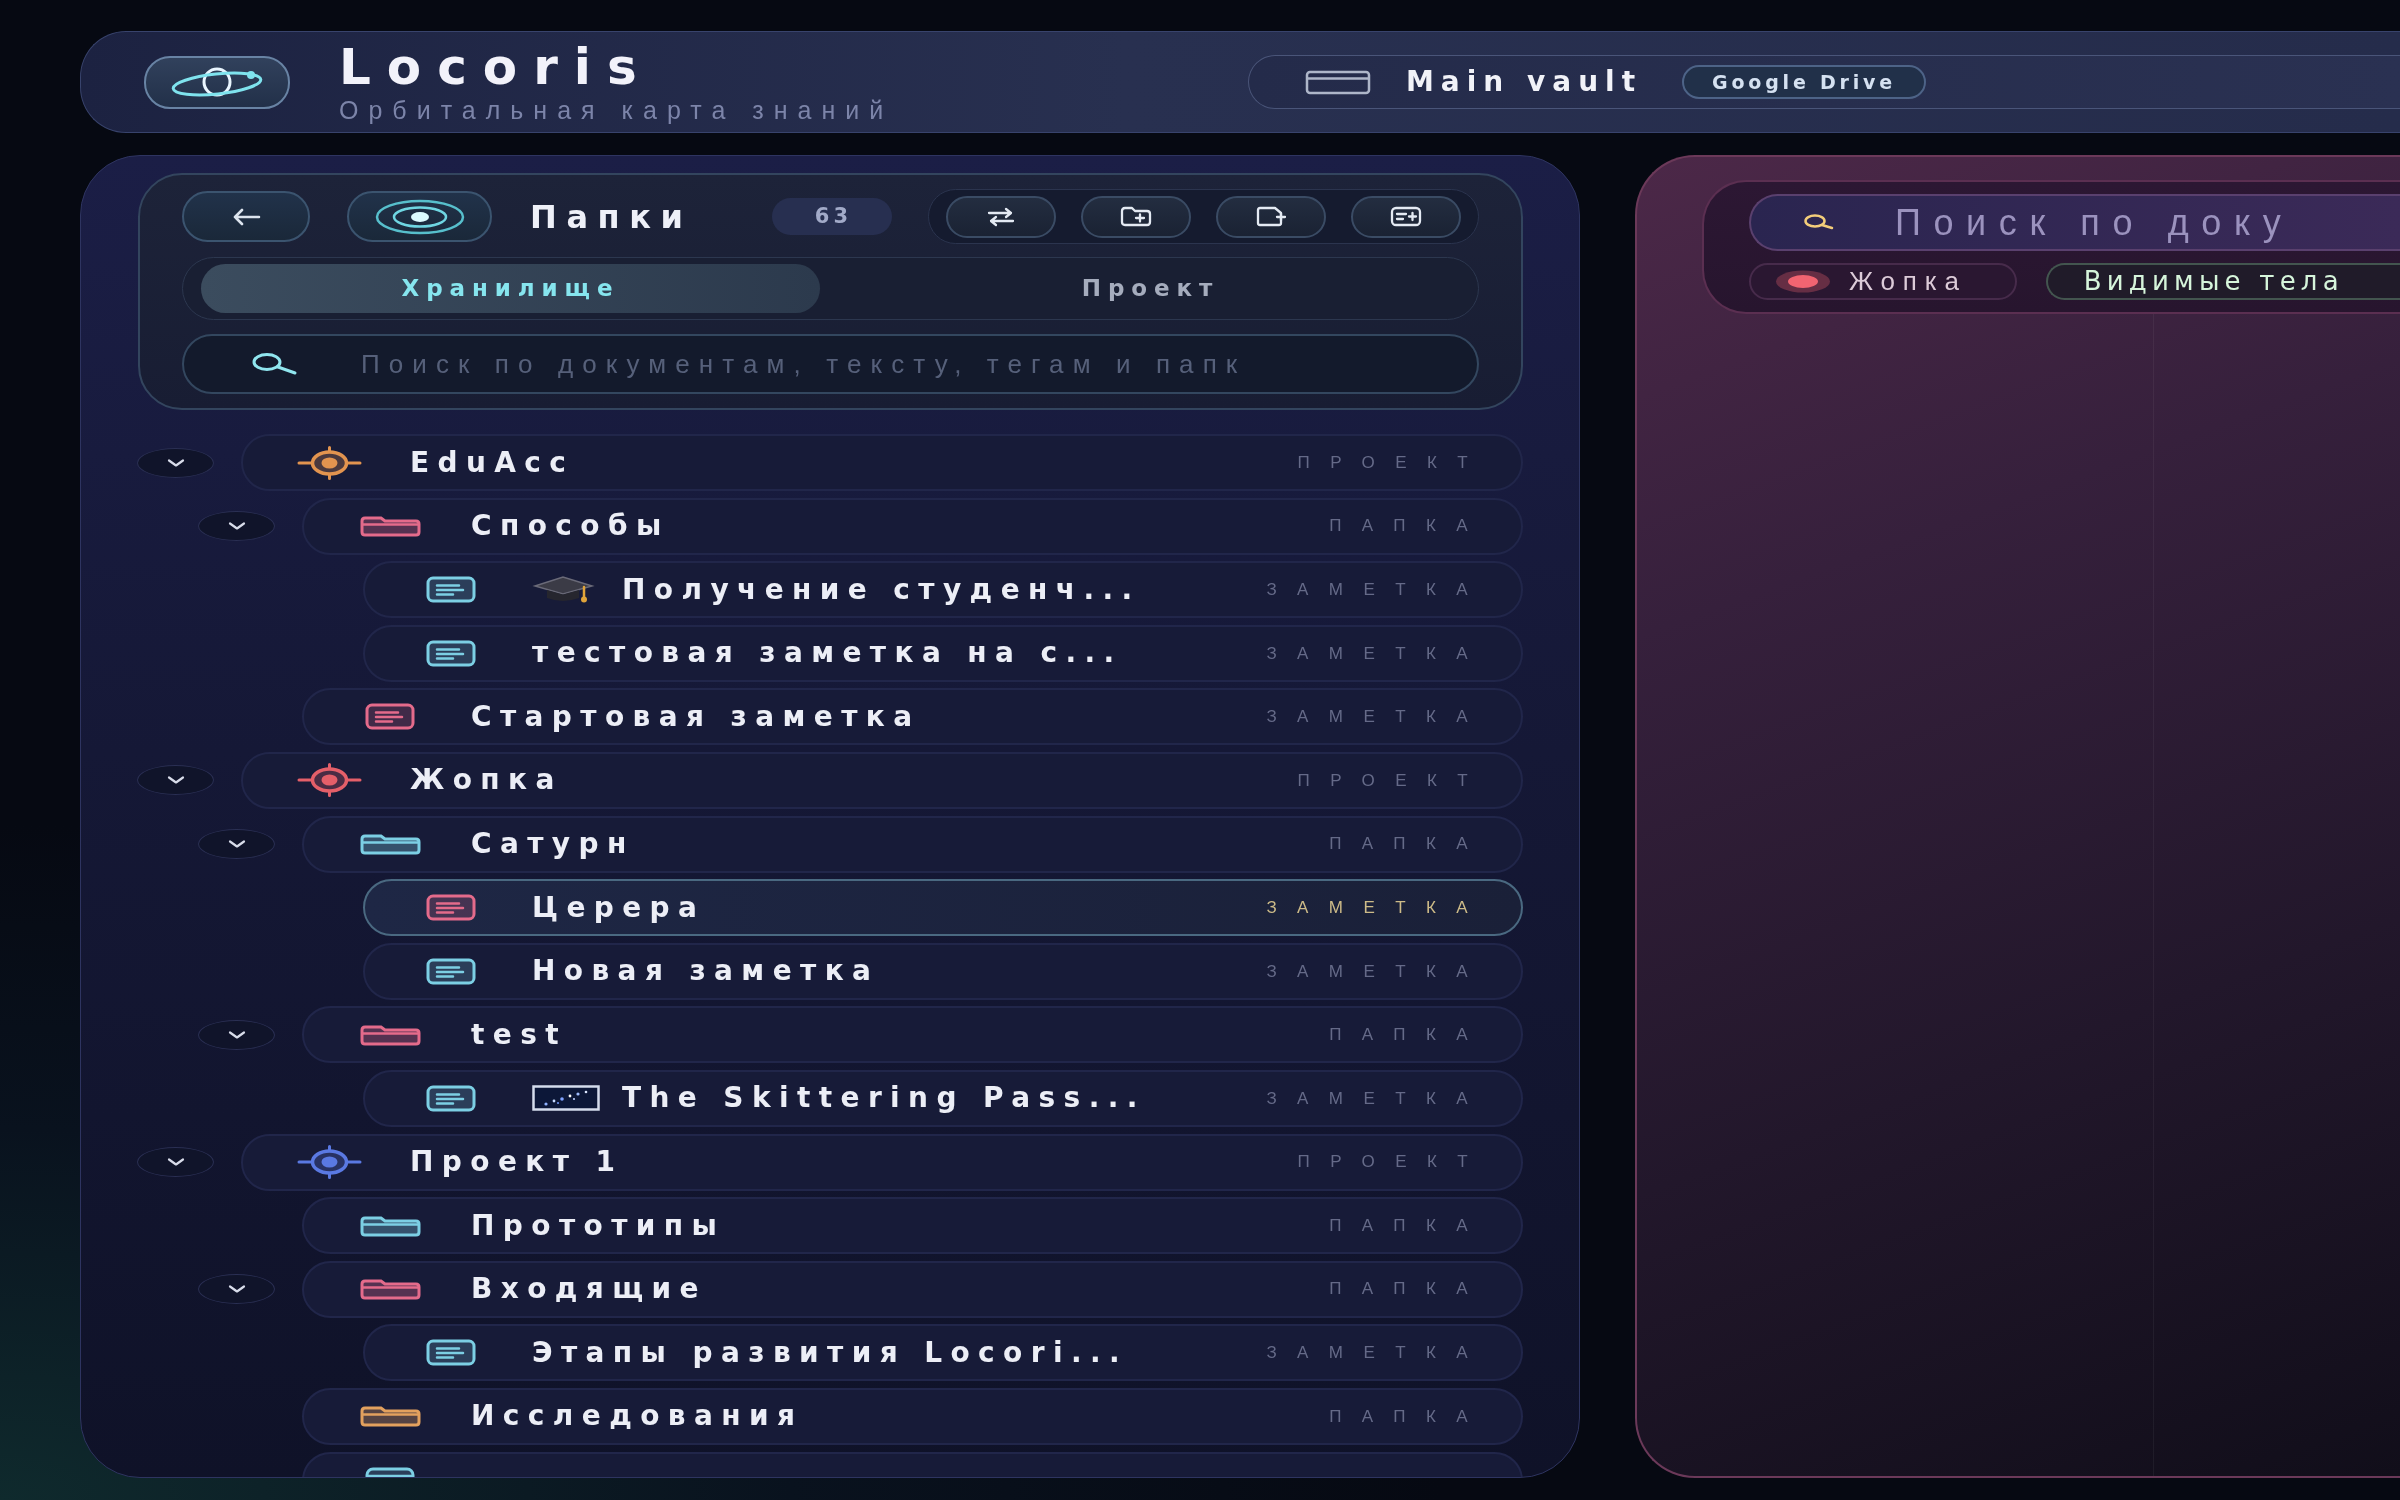 Image resolution: width=2400 pixels, height=1500 pixels. Describe the element at coordinates (912, 717) in the screenshot. I see `tree-item: Стартовая заметка ЗАМЕТКА` at that location.